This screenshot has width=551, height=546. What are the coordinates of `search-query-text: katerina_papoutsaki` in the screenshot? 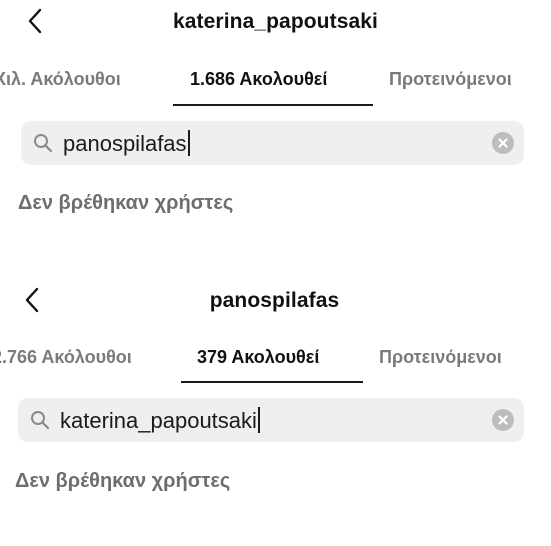 It's located at (158, 420).